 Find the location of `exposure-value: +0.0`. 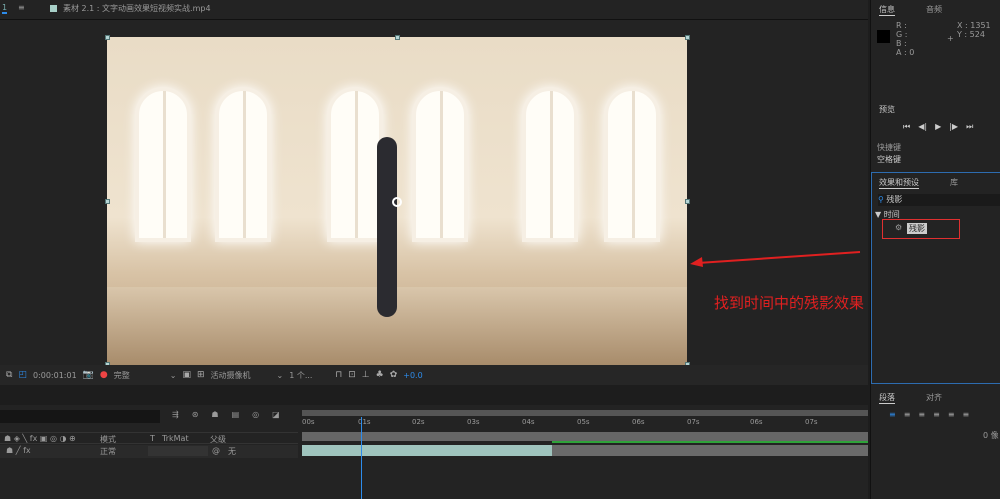

exposure-value: +0.0 is located at coordinates (412, 375).